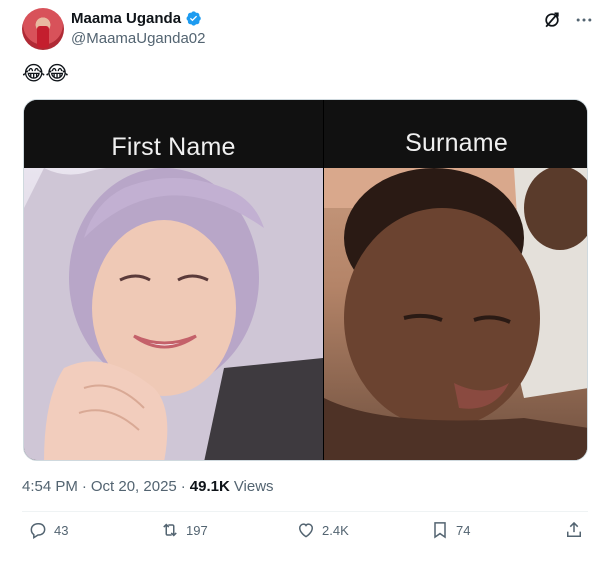 This screenshot has height=570, width=608. What do you see at coordinates (306, 530) in the screenshot?
I see `heart-icon` at bounding box center [306, 530].